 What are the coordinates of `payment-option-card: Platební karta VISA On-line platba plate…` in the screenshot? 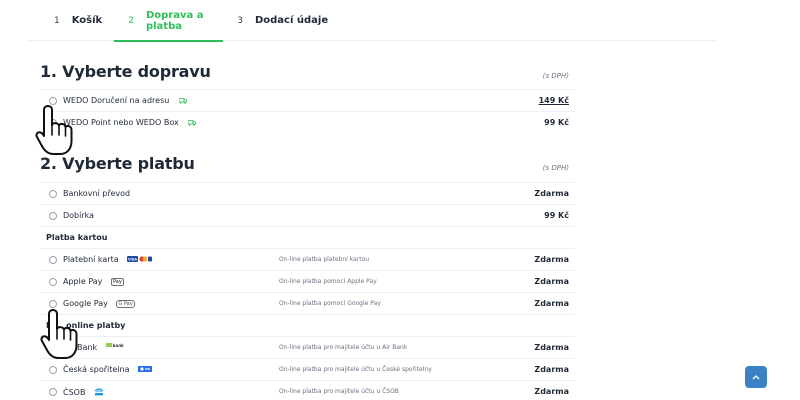 It's located at (307, 259).